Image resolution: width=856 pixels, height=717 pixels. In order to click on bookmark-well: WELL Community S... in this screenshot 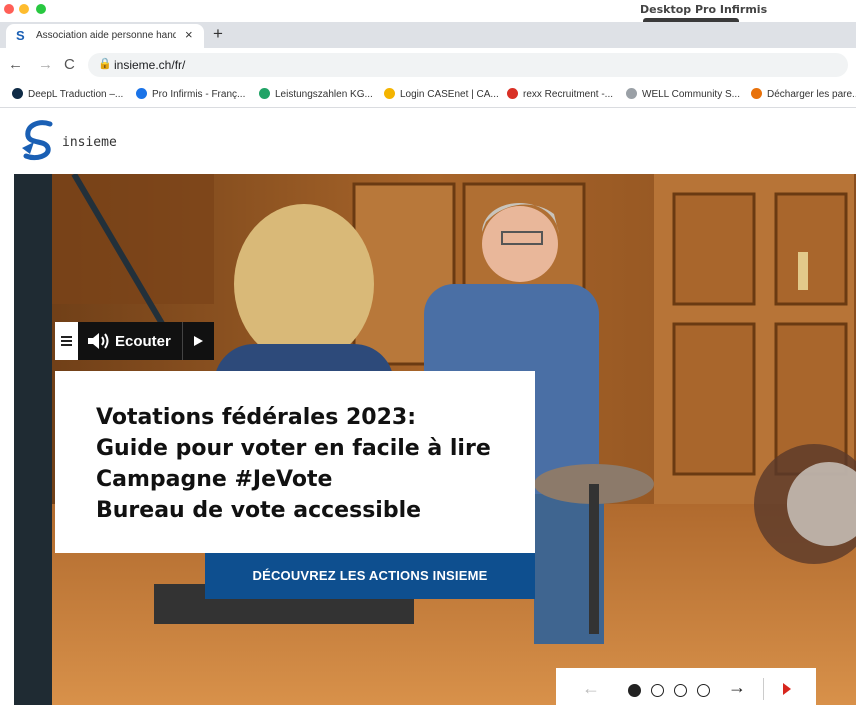, I will do `click(683, 94)`.